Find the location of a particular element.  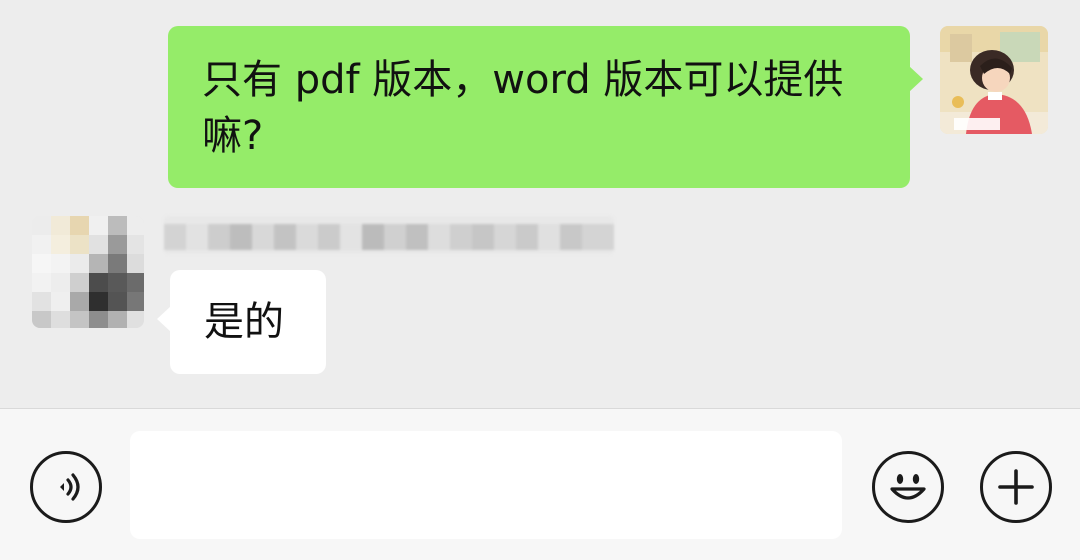

self-avatar-image is located at coordinates (994, 80).